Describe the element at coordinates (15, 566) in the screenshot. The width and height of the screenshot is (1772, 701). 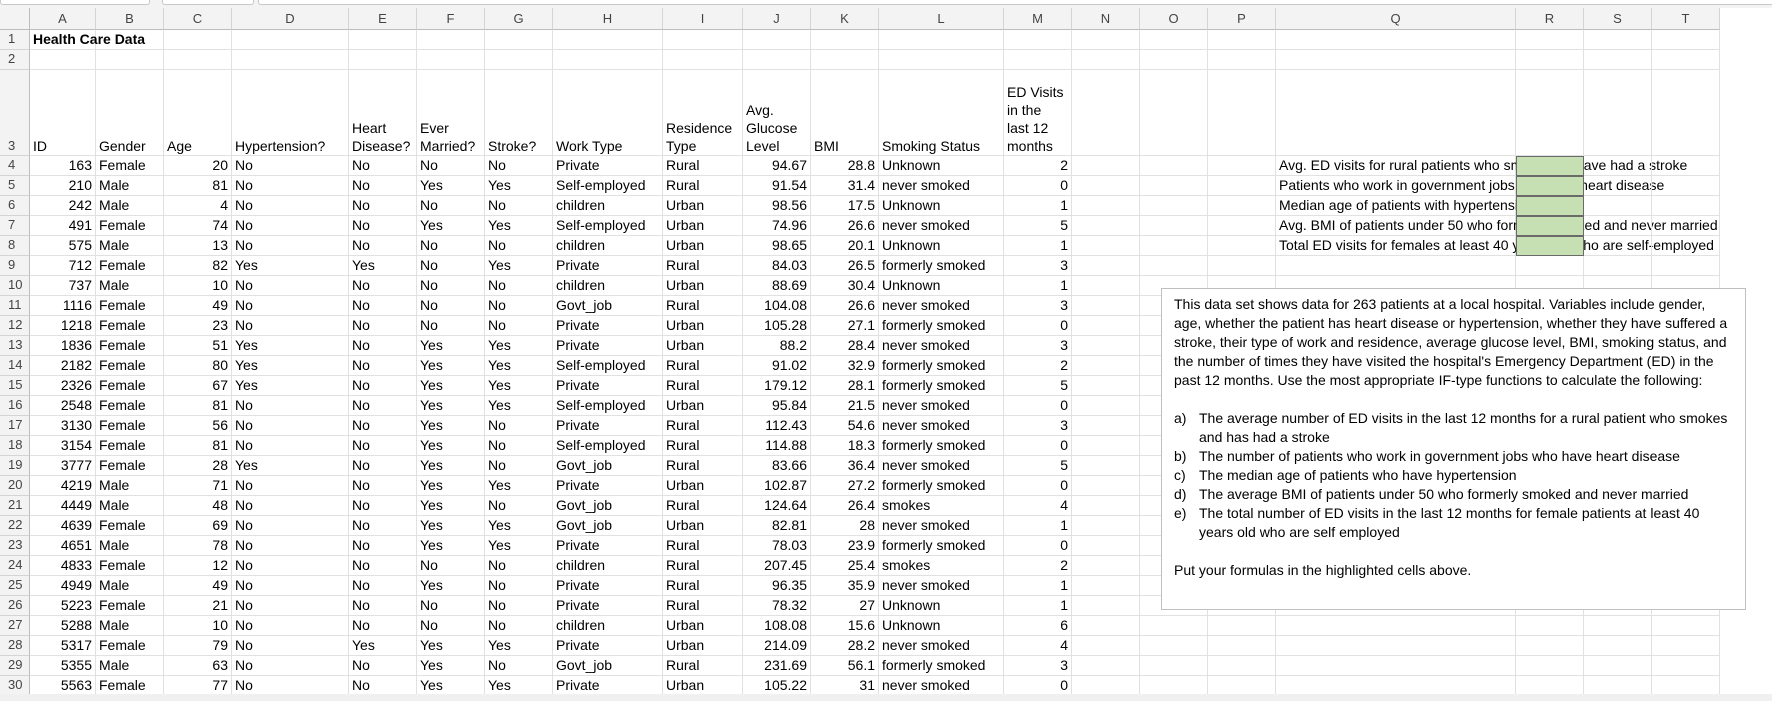
I see `row-header: 24` at that location.